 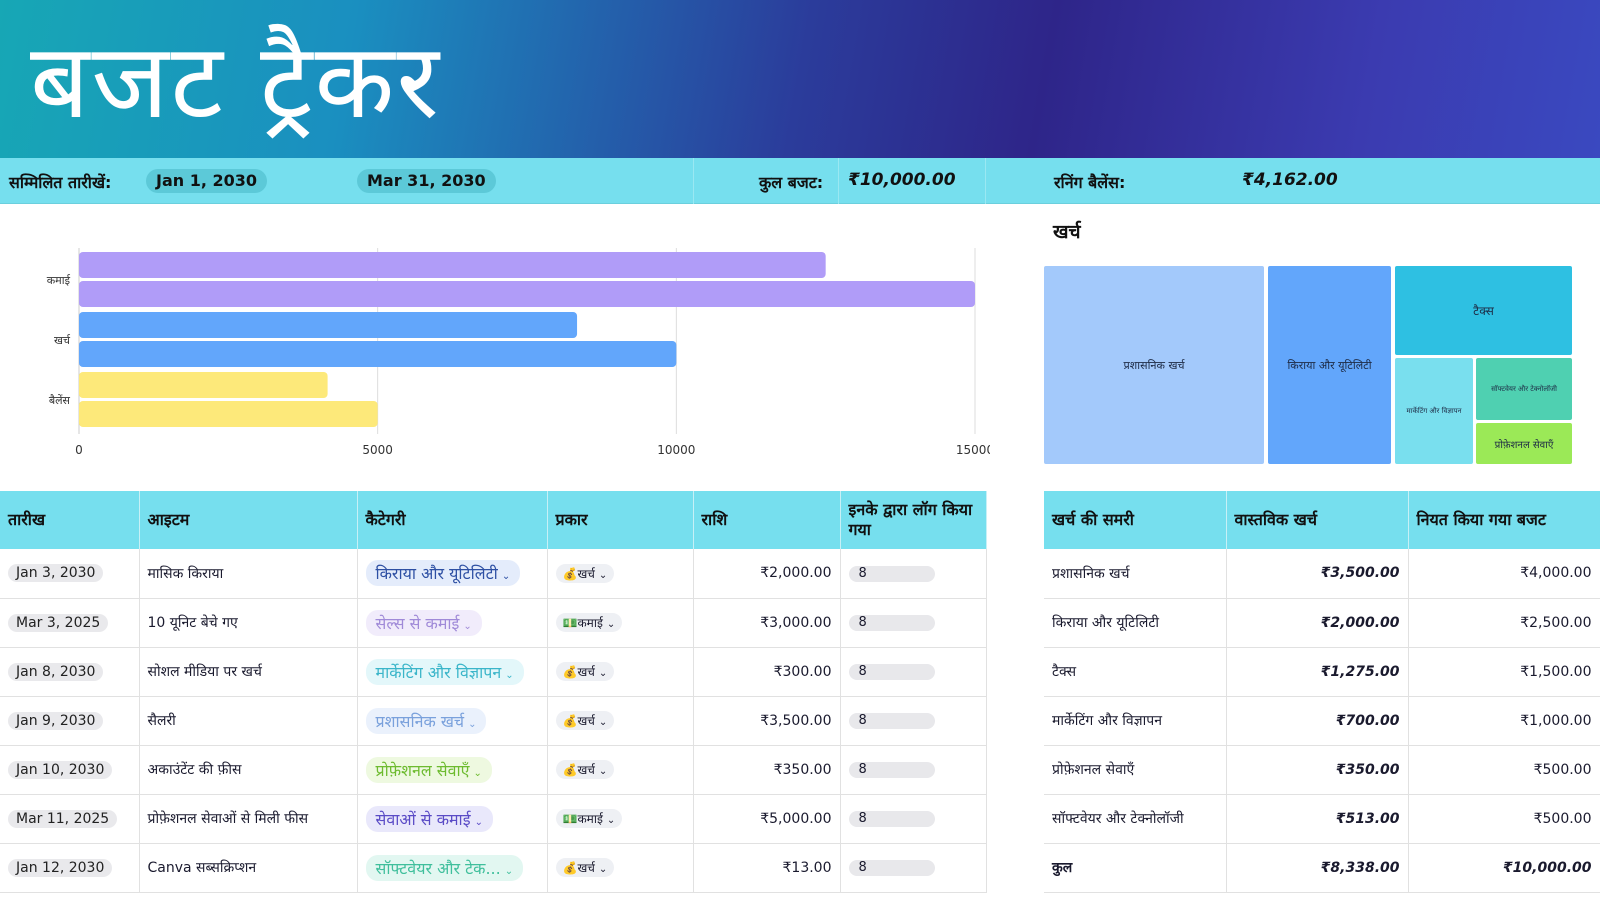 I want to click on column-header-item: आइटम, so click(x=248, y=520).